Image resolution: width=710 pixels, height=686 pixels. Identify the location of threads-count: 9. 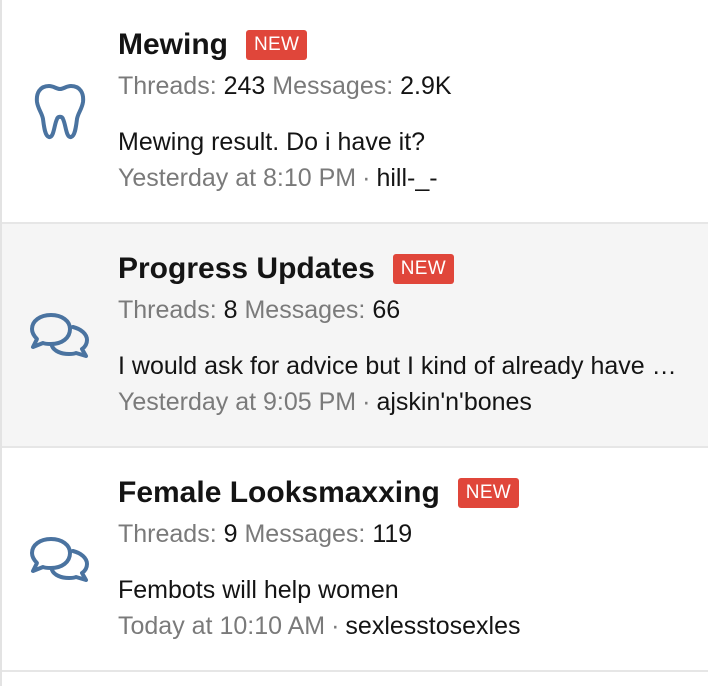
(230, 534).